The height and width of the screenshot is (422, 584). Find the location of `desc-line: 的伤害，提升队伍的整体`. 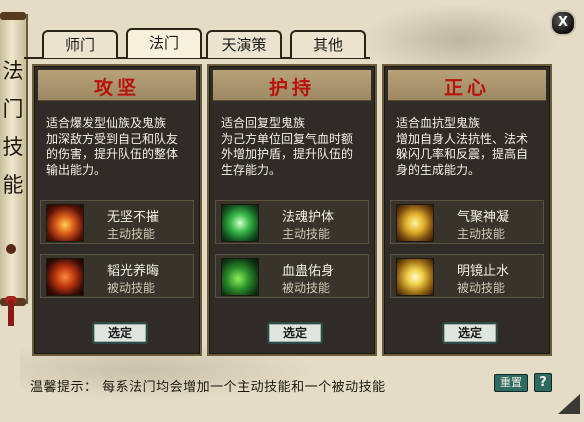

desc-line: 的伤害，提升队伍的整体 is located at coordinates (112, 154).